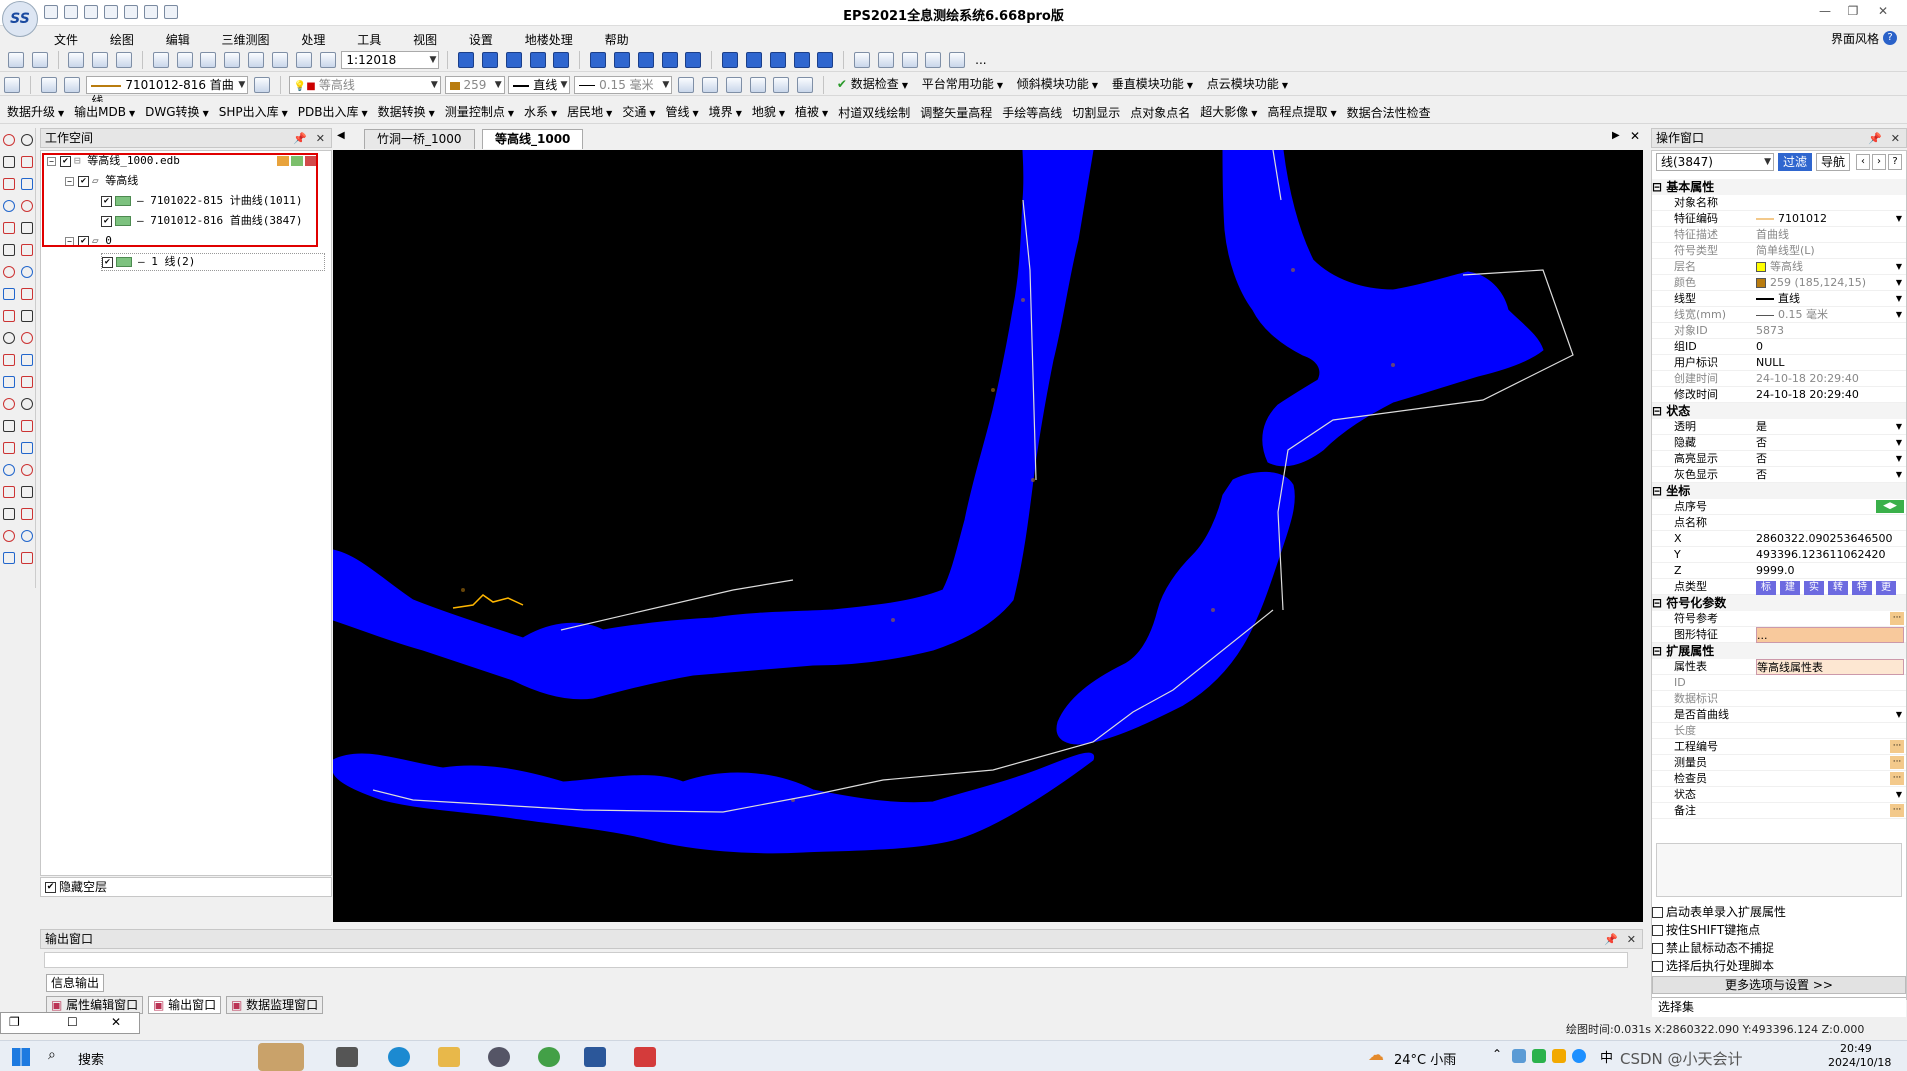  I want to click on toolbar-item-6: 测量控制点 ▼, so click(479, 113).